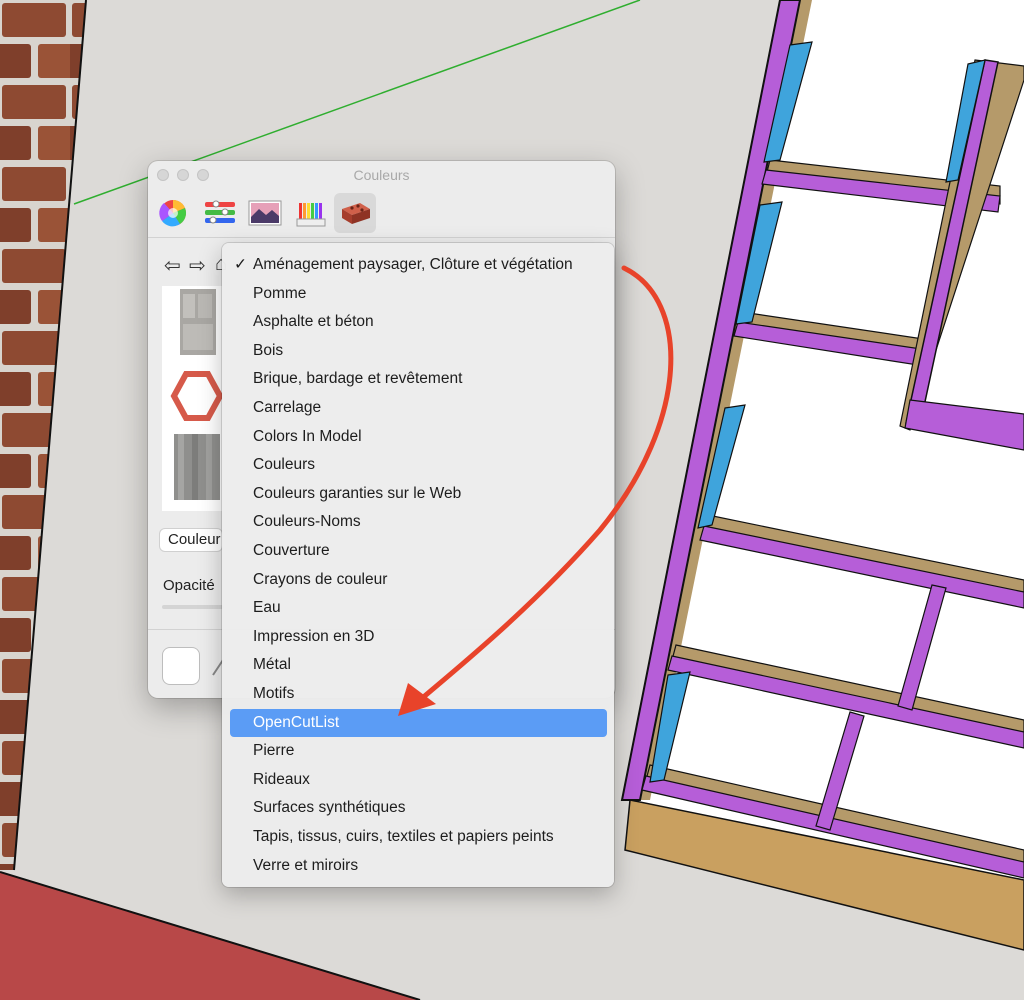 This screenshot has height=1000, width=1024. Describe the element at coordinates (545, 484) in the screenshot. I see `arrow-curve` at that location.